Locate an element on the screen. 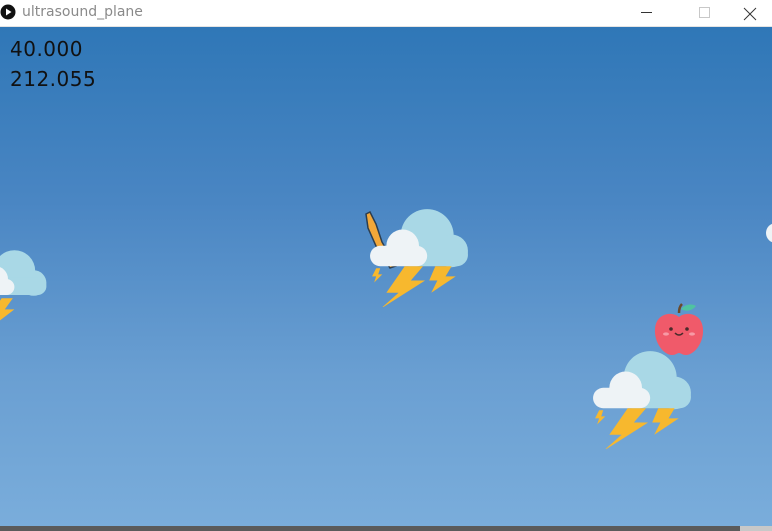 This screenshot has width=772, height=531. scroll-thumb is located at coordinates (756, 528).